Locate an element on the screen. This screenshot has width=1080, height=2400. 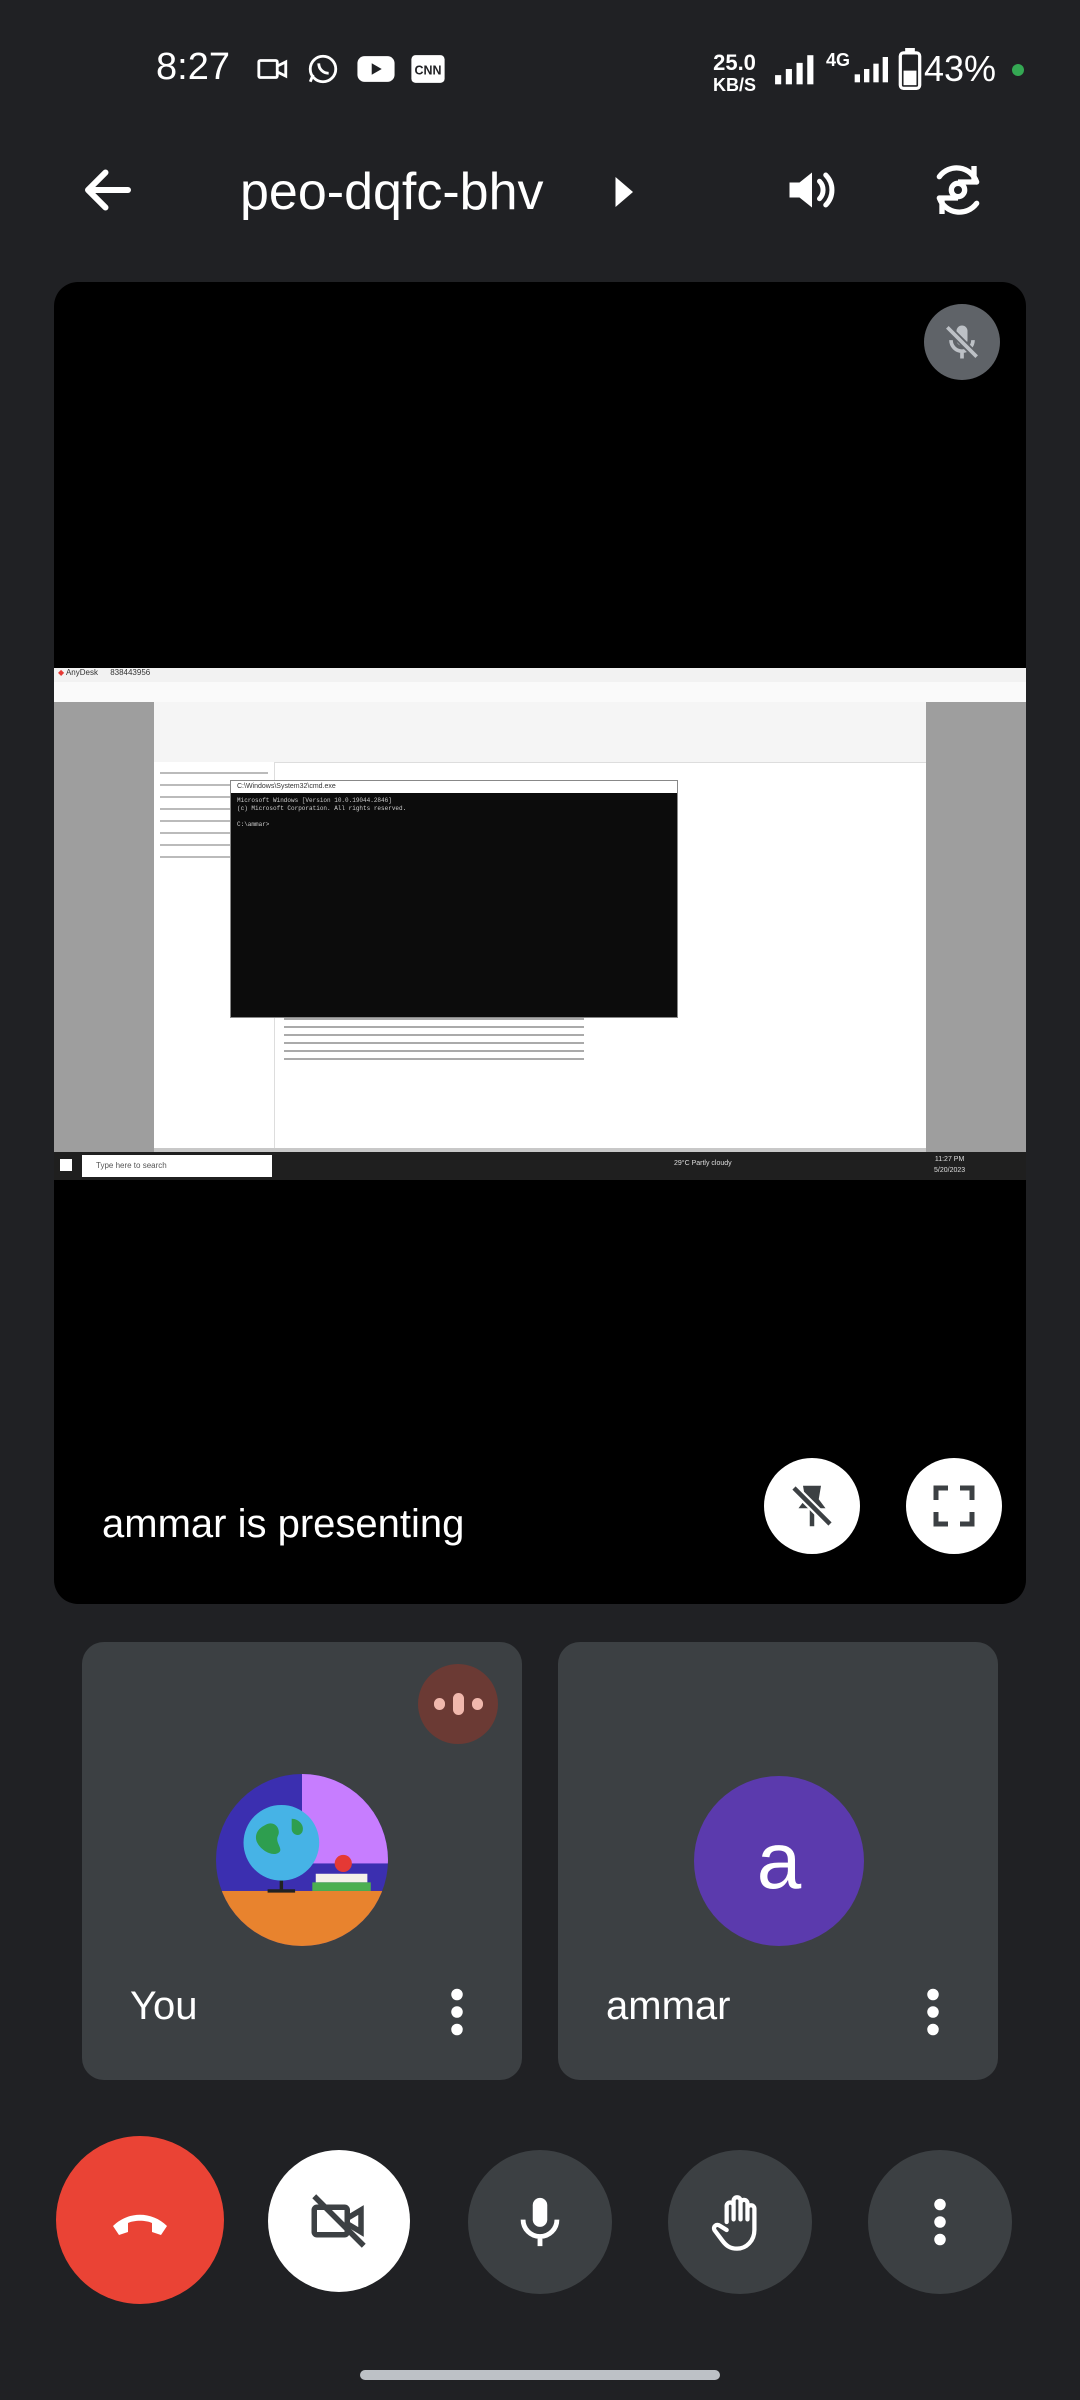
avatar: a is located at coordinates (779, 1861).